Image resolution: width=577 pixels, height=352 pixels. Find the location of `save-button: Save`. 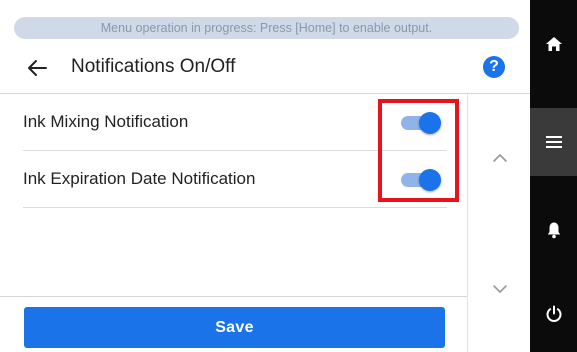

save-button: Save is located at coordinates (234, 327).